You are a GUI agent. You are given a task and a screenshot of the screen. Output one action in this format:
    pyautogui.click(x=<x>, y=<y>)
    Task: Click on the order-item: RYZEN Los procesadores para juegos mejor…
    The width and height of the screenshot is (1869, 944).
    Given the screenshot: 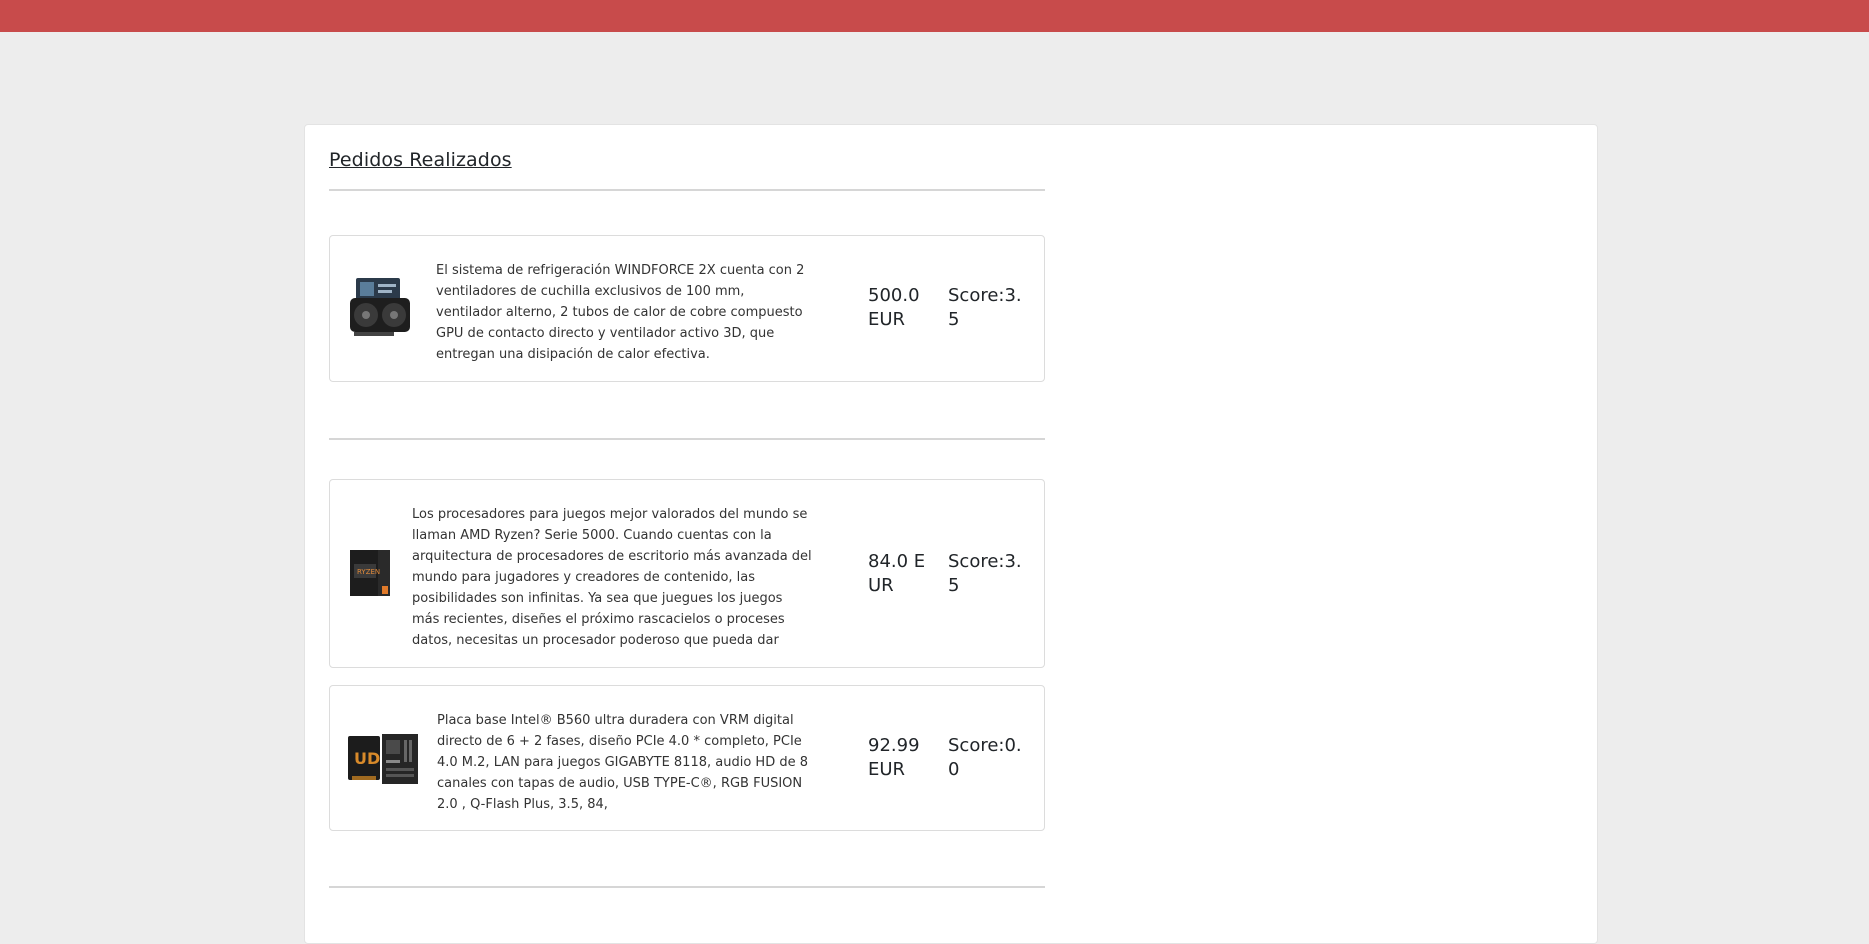 What is the action you would take?
    pyautogui.click(x=687, y=573)
    